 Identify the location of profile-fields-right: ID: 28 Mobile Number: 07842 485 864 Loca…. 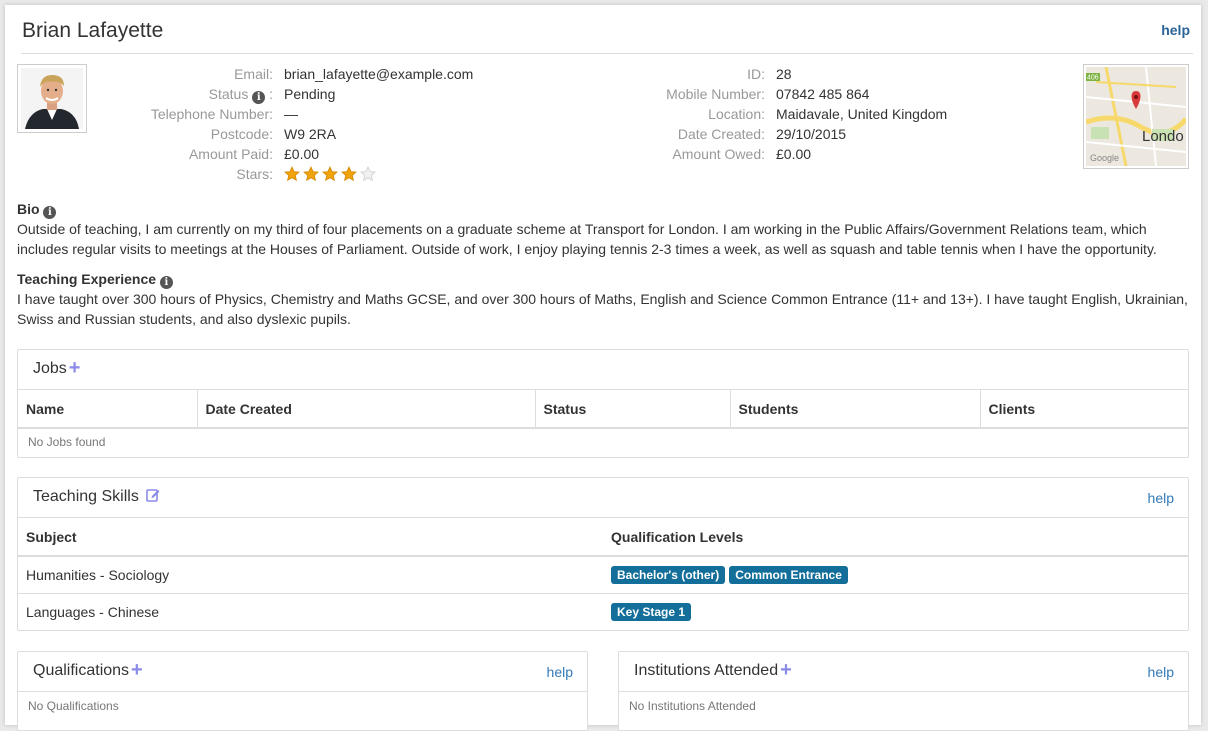
(540, 114).